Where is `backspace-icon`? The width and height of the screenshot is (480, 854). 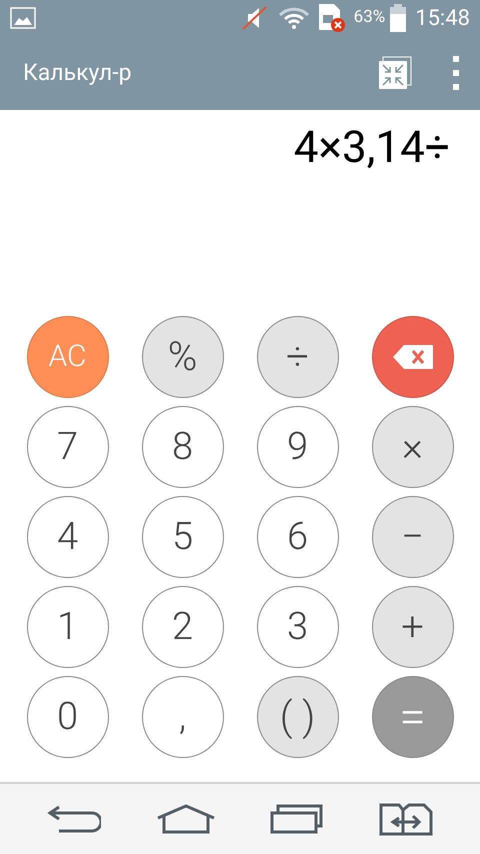 backspace-icon is located at coordinates (413, 357).